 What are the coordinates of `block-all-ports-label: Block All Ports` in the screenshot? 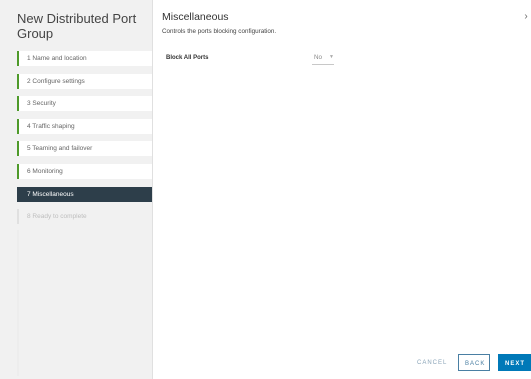 It's located at (187, 58).